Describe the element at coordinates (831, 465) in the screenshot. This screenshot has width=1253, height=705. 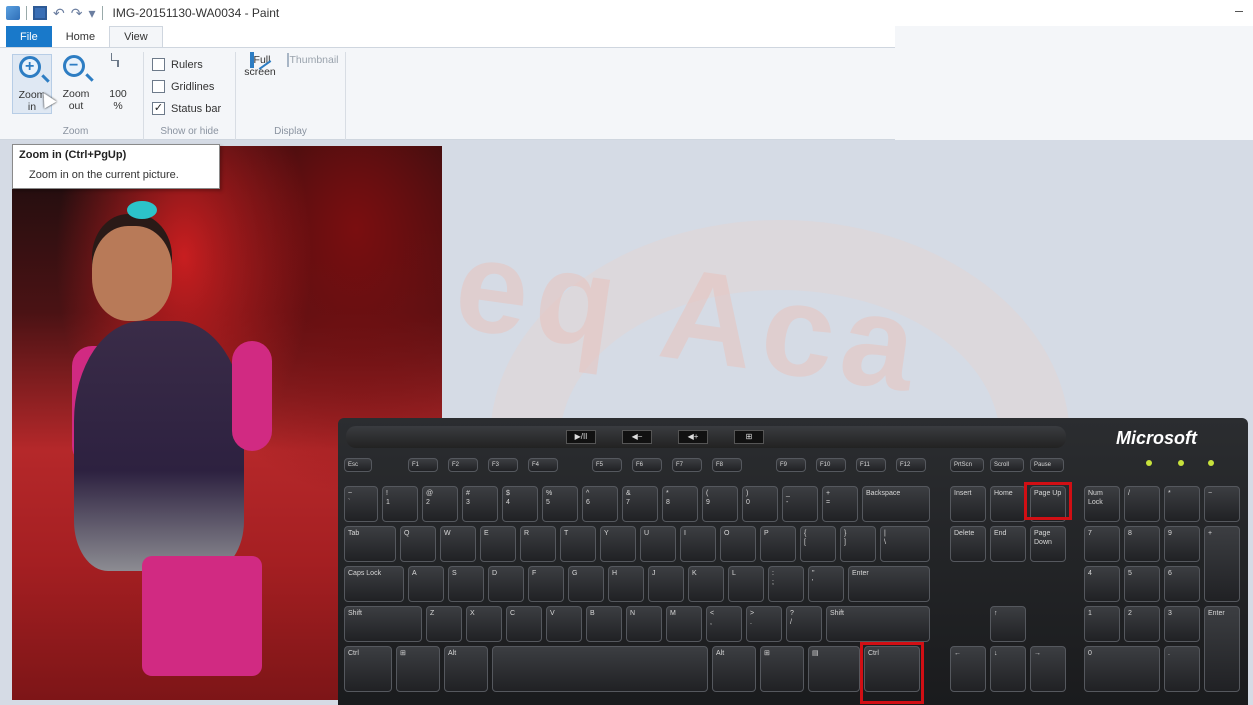
I see `f10-key: F10` at that location.